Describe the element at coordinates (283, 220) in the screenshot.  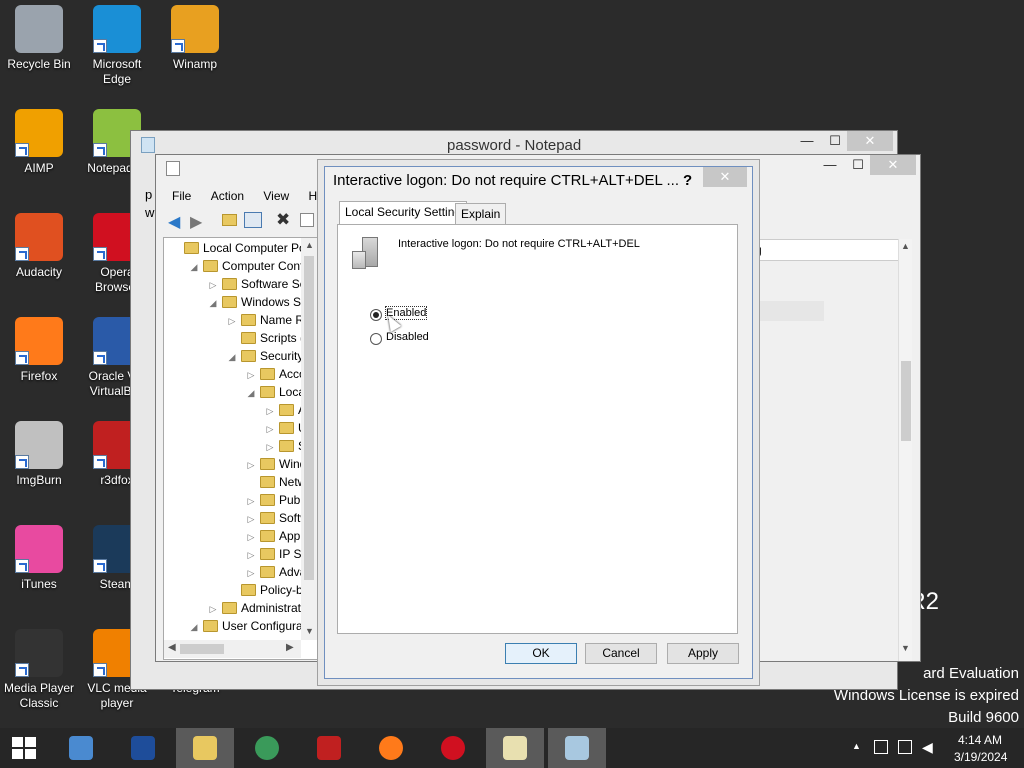
I see `delete-icon: ✖` at that location.